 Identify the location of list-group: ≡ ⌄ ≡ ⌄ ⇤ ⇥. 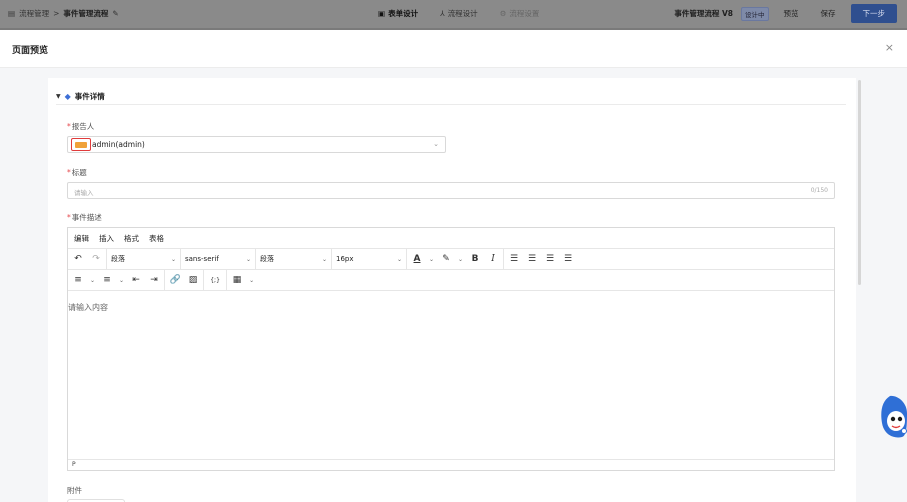
(117, 280).